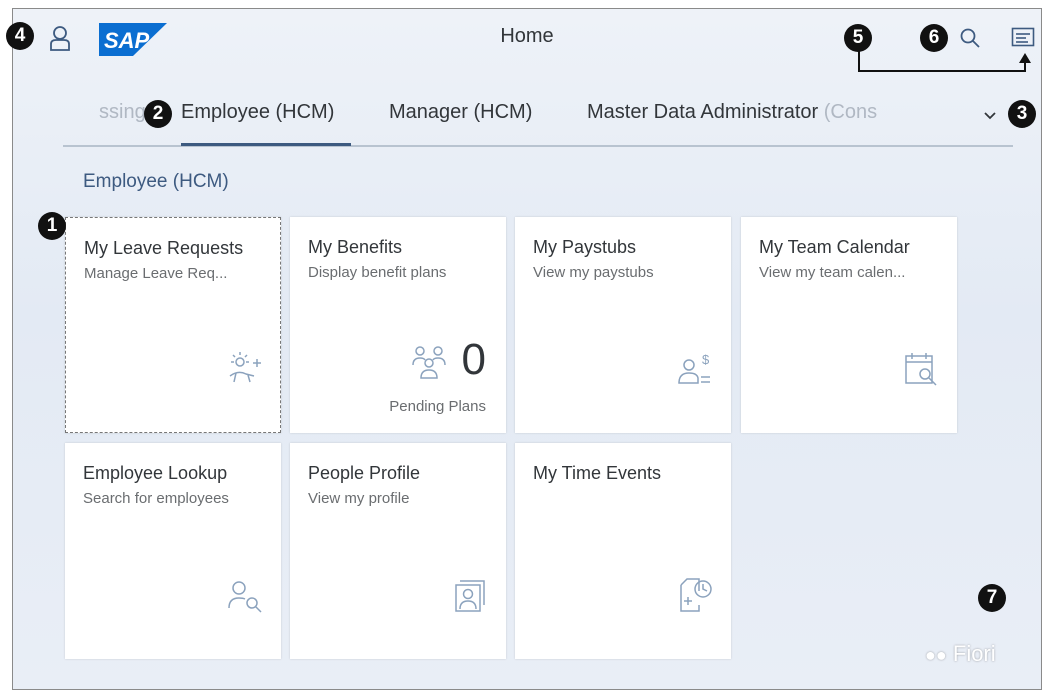 This screenshot has width=1055, height=698. I want to click on callout-badge-5: 5, so click(858, 38).